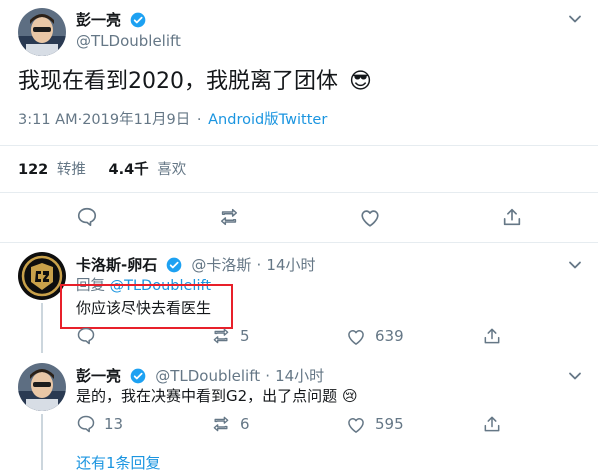 This screenshot has width=598, height=470. I want to click on crying-emoji-icon: 😢, so click(349, 396).